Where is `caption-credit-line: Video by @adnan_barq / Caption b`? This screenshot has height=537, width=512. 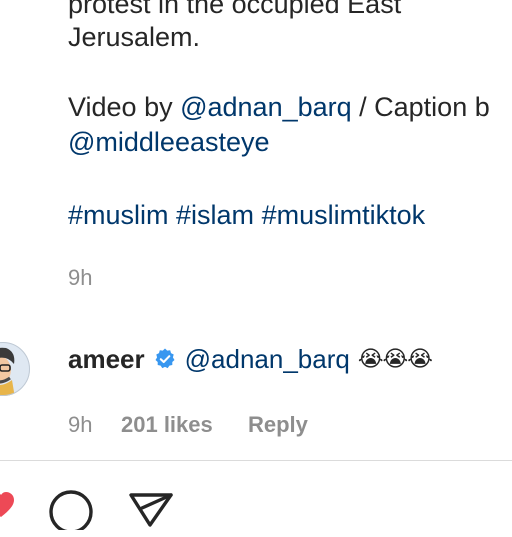 caption-credit-line: Video by @adnan_barq / Caption b is located at coordinates (279, 107).